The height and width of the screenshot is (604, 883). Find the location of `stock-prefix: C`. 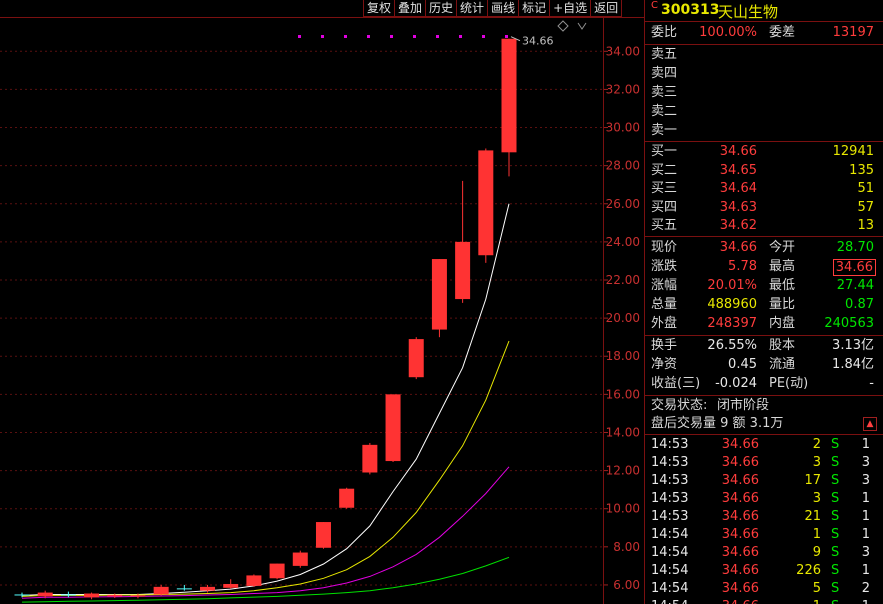

stock-prefix: C is located at coordinates (654, 5).